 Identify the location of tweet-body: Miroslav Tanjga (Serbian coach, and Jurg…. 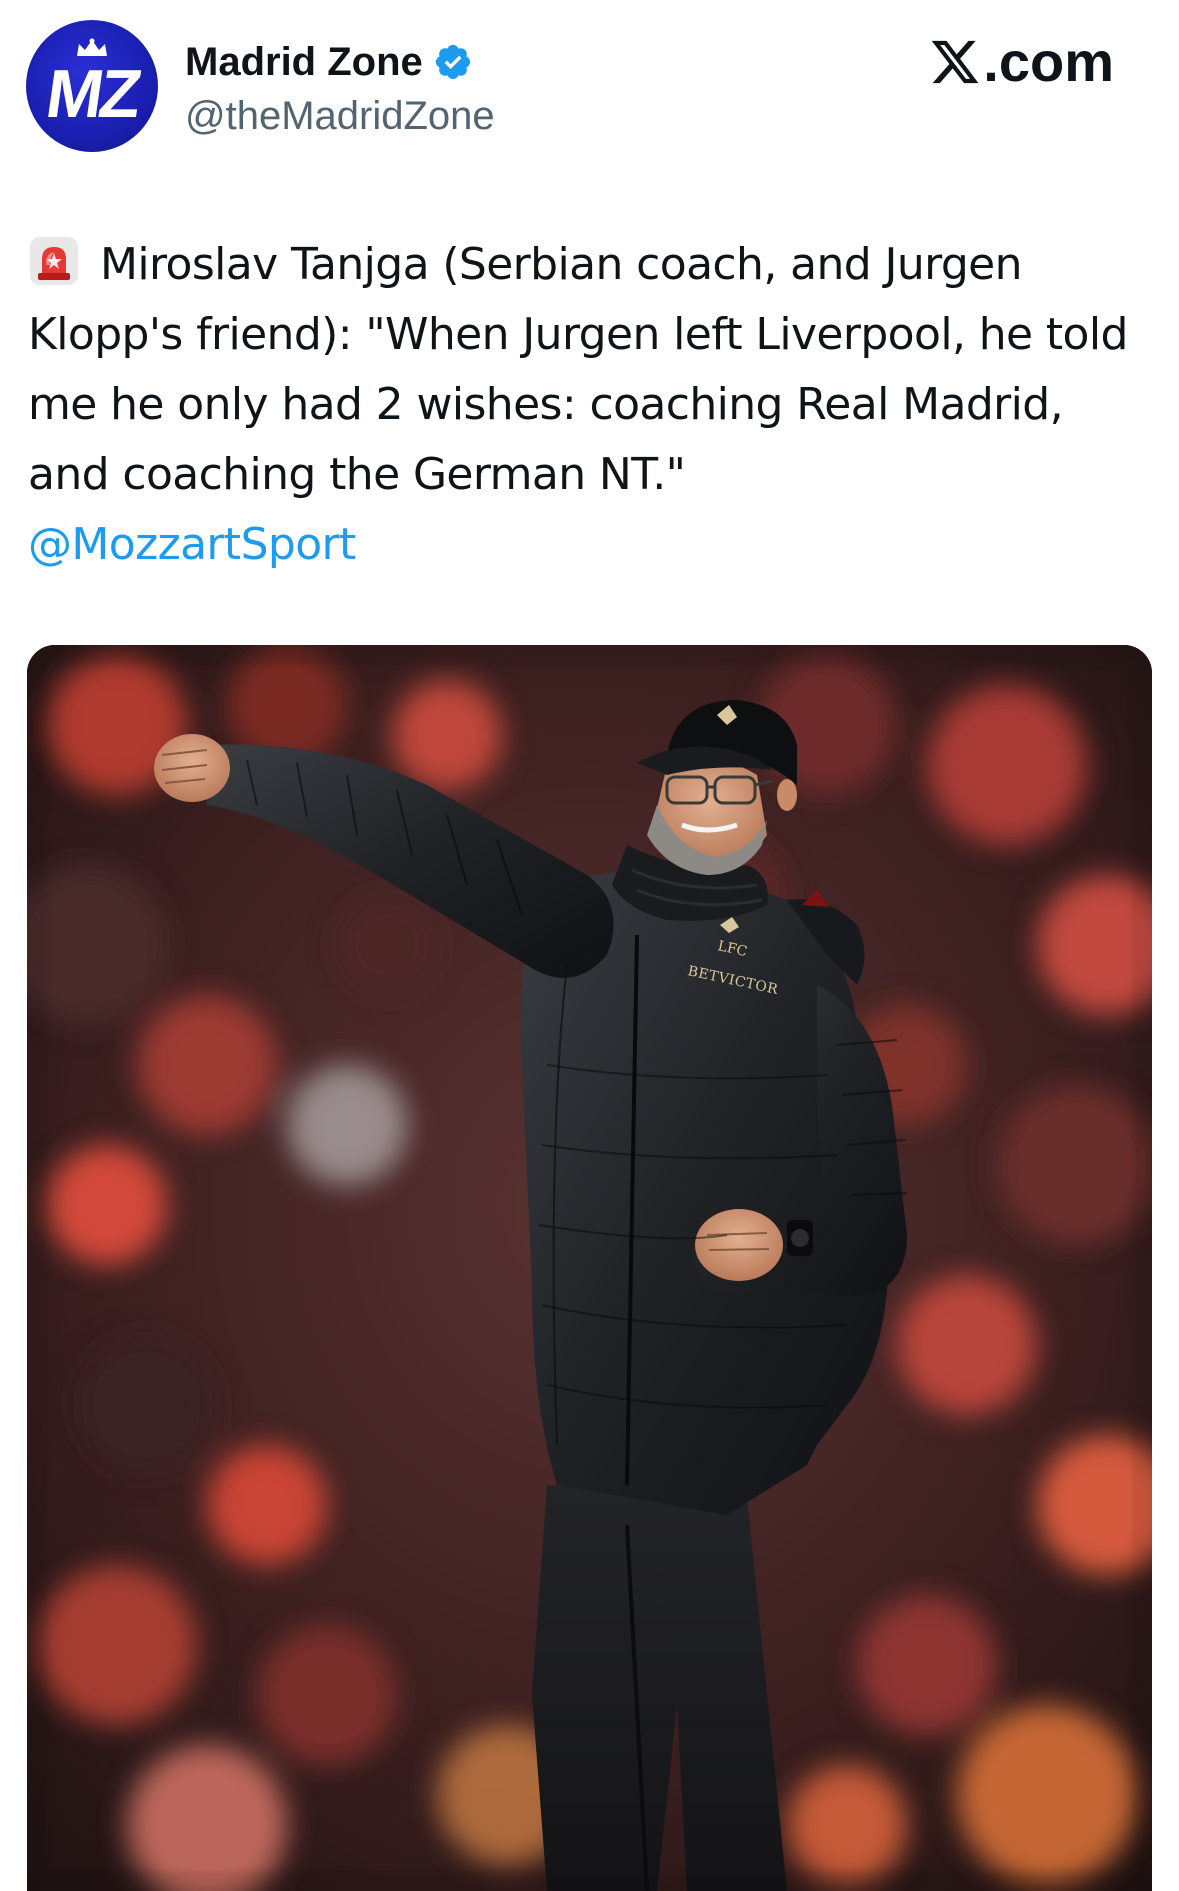
(588, 370).